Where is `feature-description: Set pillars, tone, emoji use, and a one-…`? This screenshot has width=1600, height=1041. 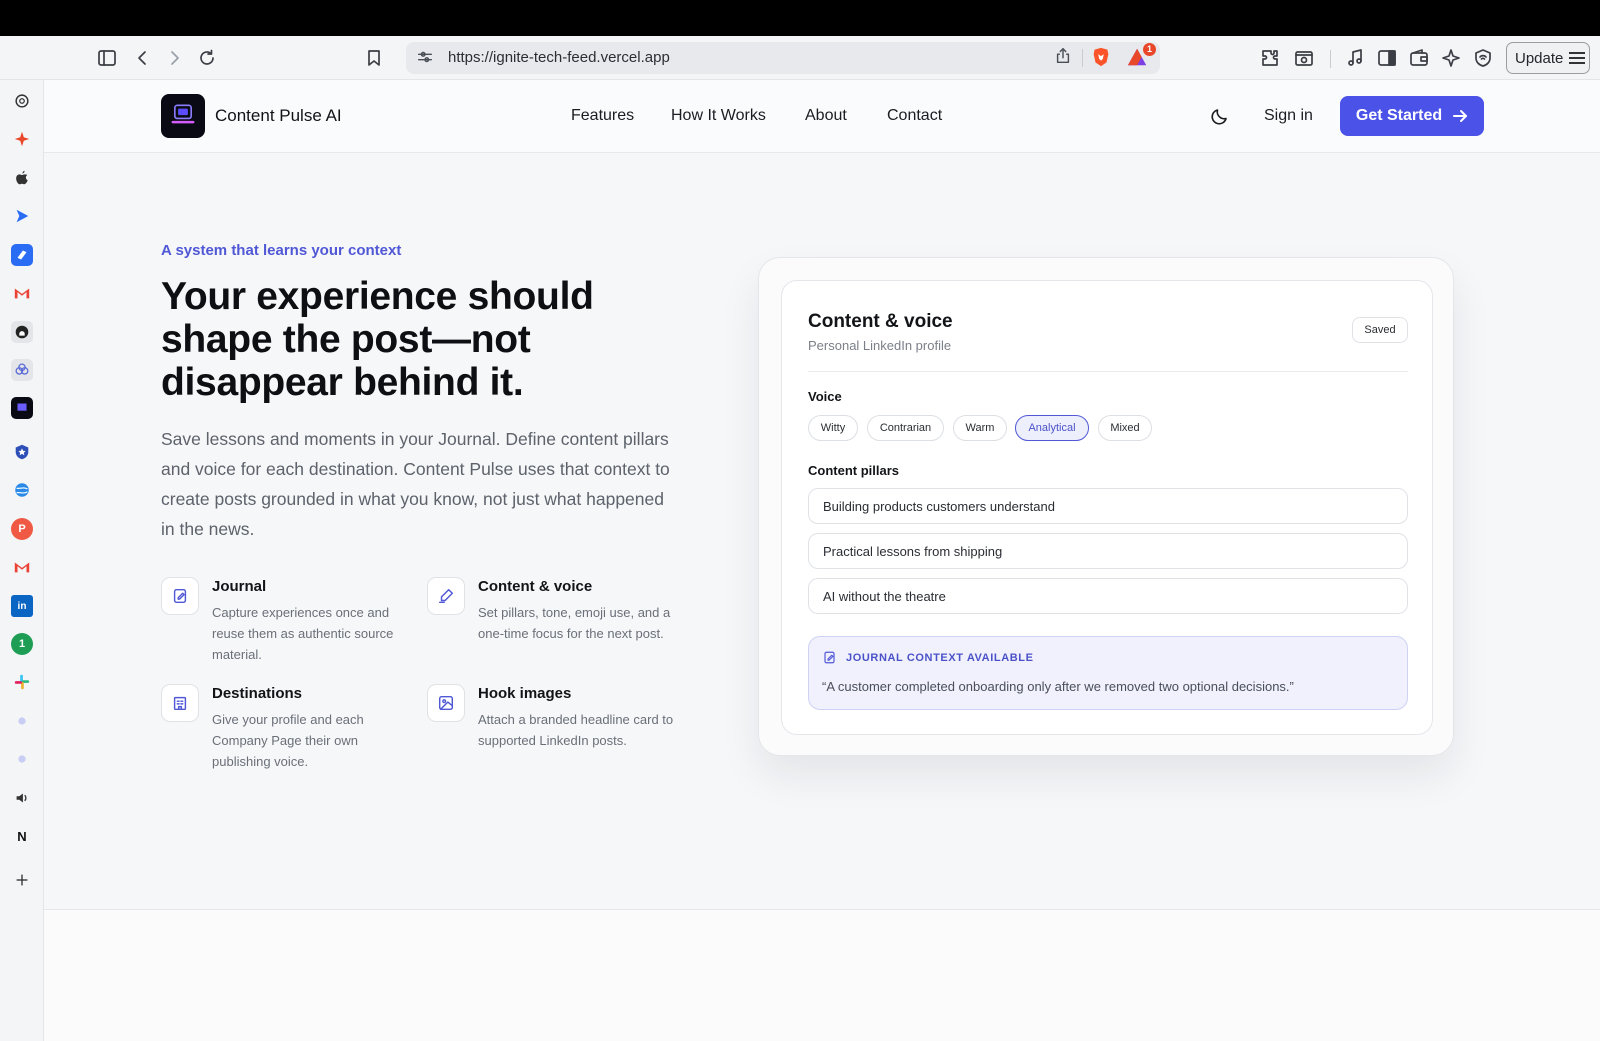
feature-description: Set pillars, tone, emoji use, and a one-… is located at coordinates (574, 623).